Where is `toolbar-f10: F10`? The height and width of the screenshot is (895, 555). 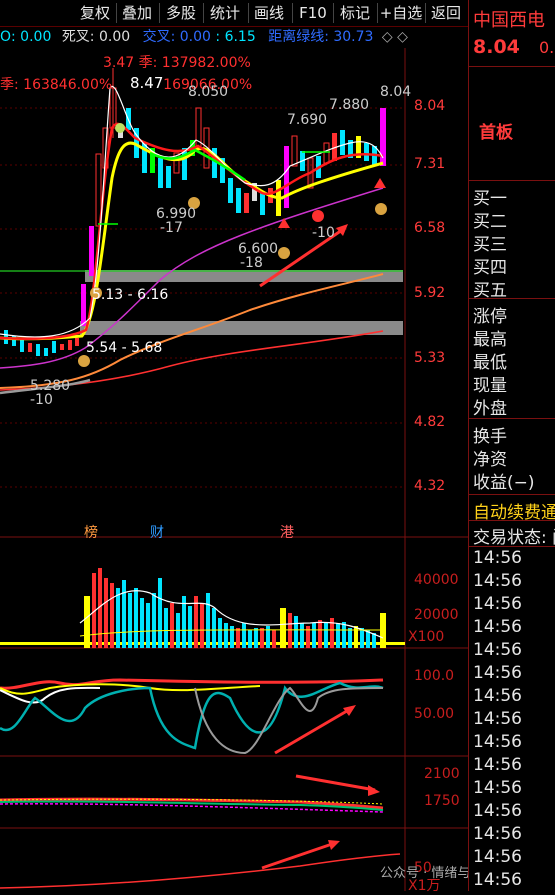
toolbar-f10: F10 is located at coordinates (313, 13).